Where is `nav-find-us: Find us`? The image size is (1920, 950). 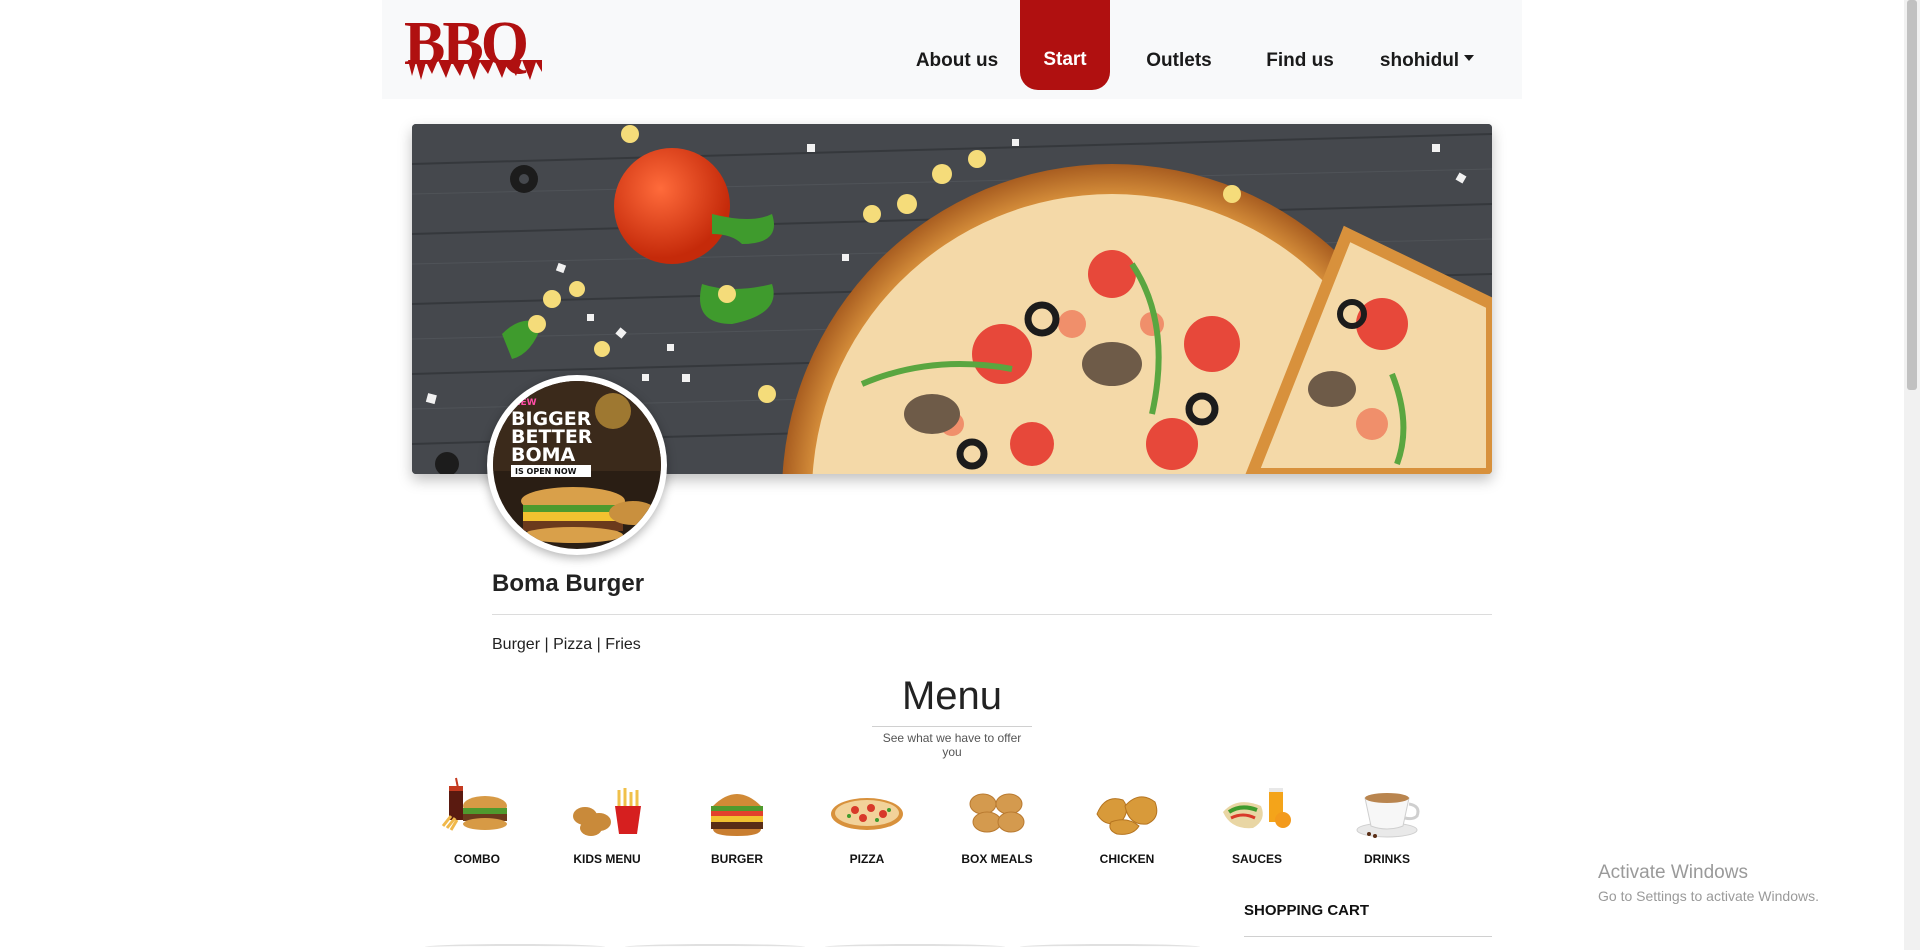
nav-find-us: Find us is located at coordinates (1300, 61).